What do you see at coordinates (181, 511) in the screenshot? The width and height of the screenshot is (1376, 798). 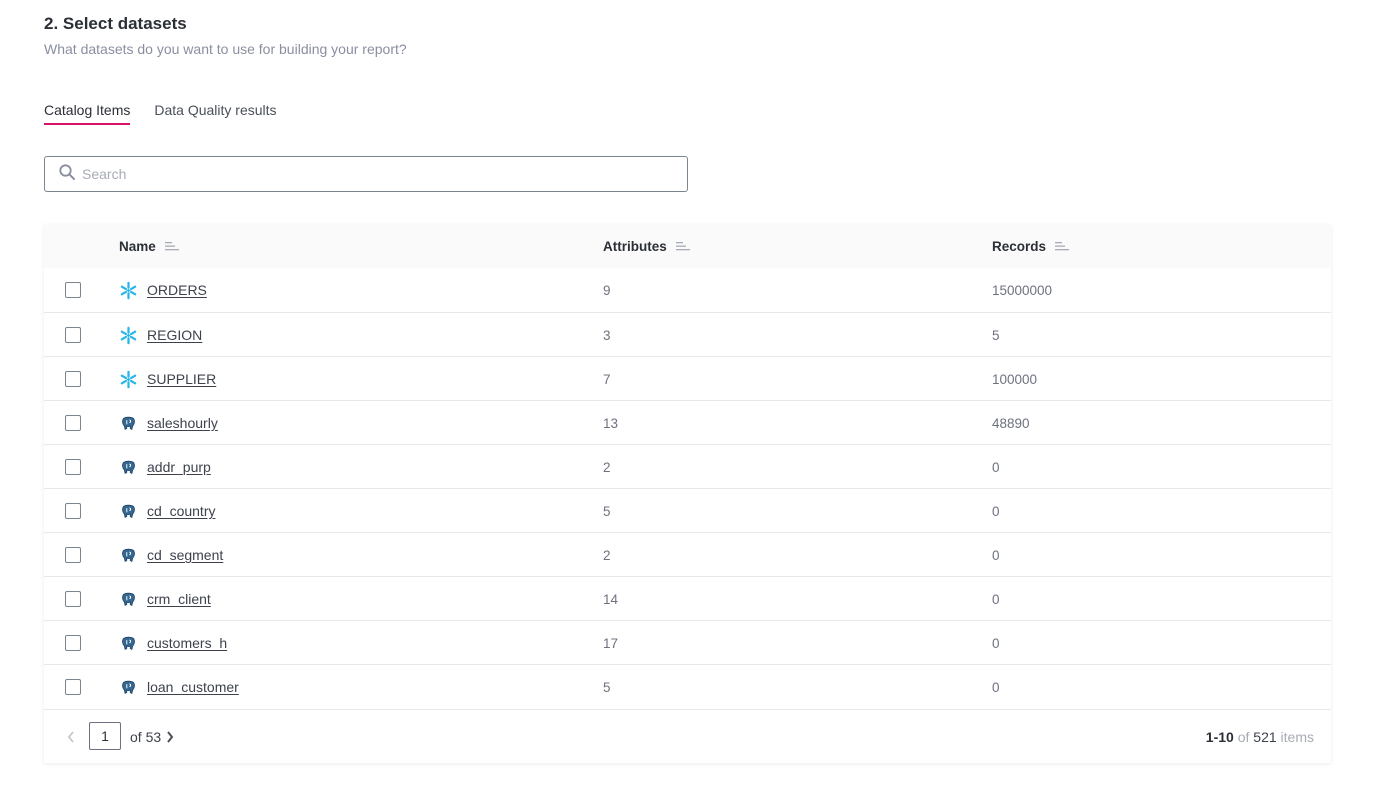 I see `dataset-link: cd_country` at bounding box center [181, 511].